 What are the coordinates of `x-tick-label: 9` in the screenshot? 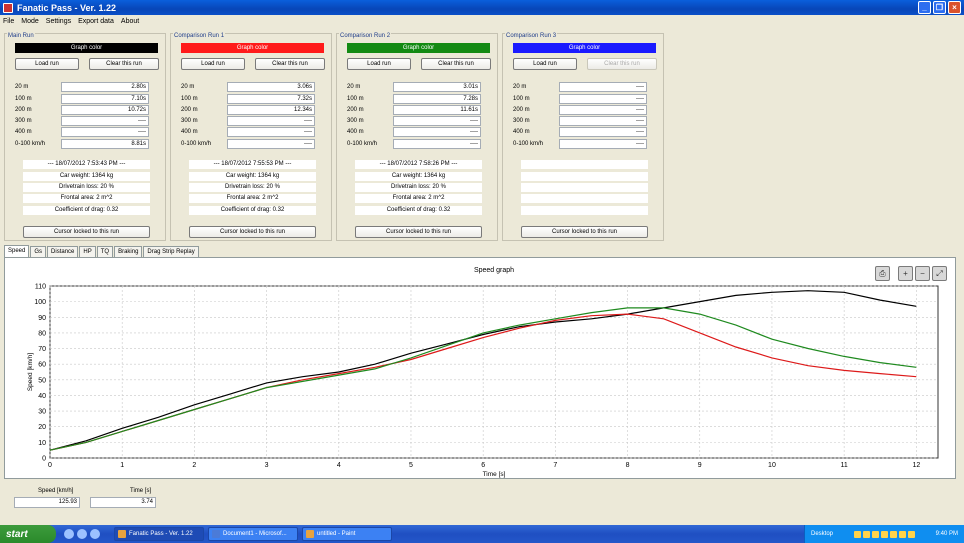 It's located at (700, 465).